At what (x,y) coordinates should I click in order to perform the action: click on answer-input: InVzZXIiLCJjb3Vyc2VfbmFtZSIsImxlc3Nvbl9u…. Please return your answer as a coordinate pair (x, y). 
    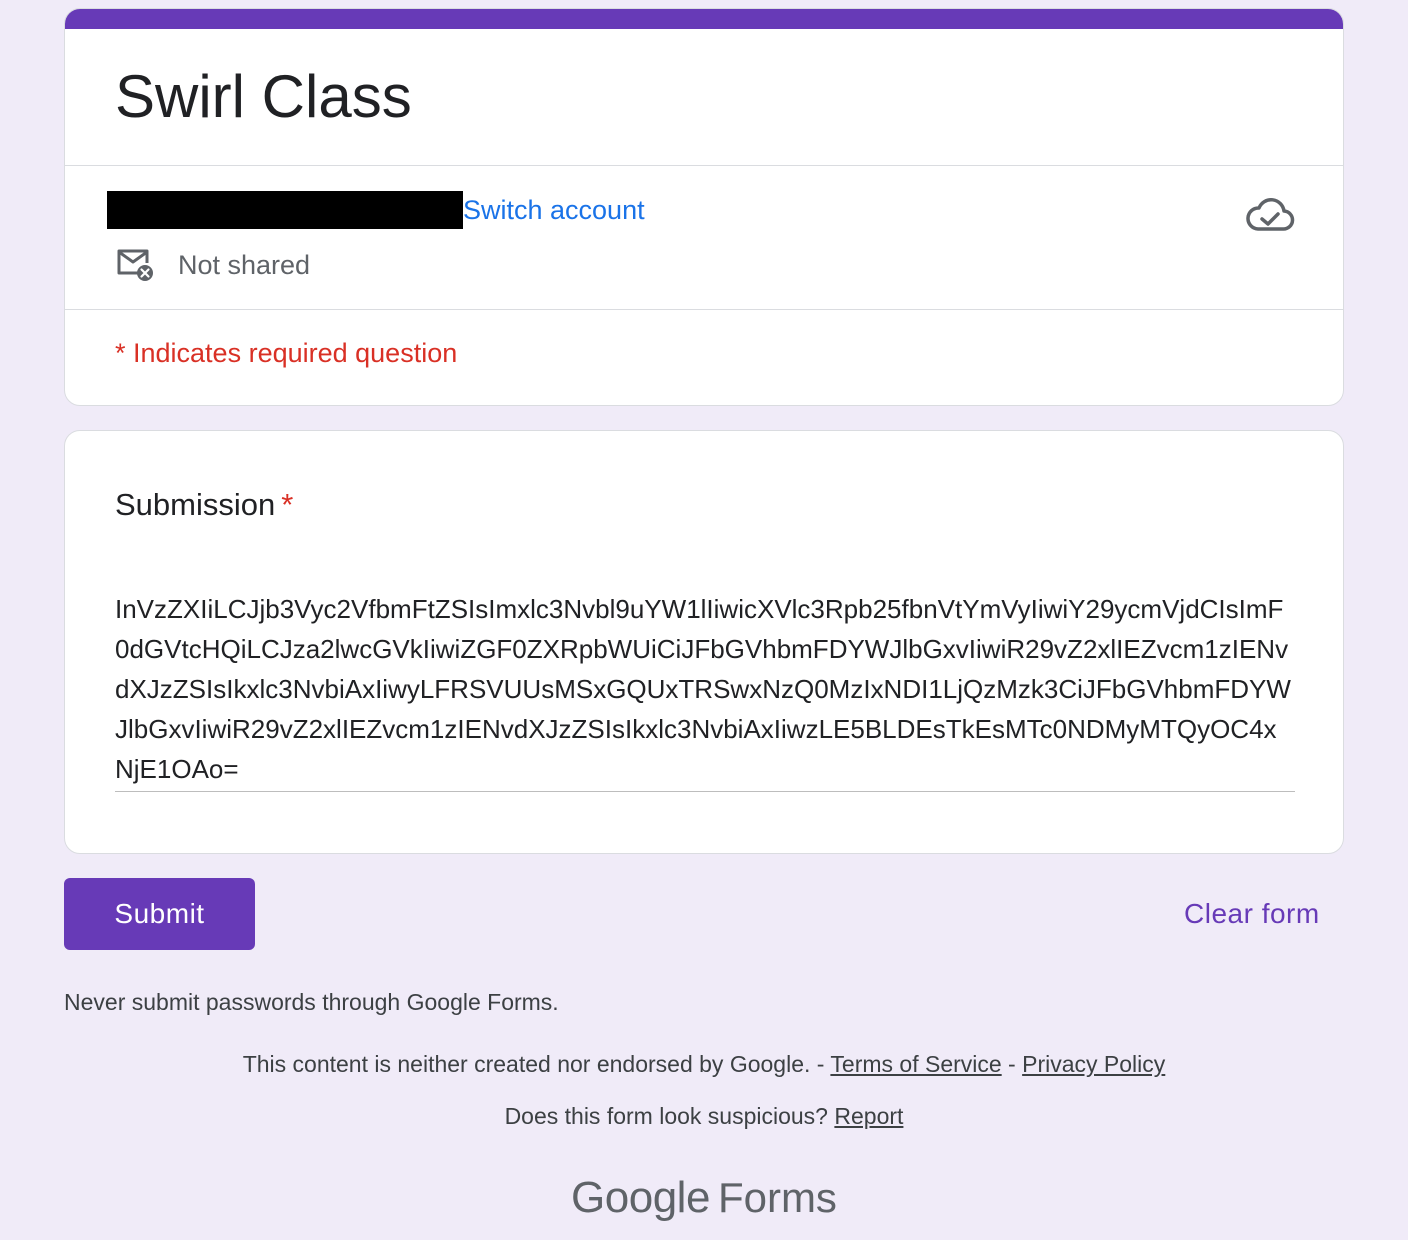
    Looking at the image, I should click on (705, 690).